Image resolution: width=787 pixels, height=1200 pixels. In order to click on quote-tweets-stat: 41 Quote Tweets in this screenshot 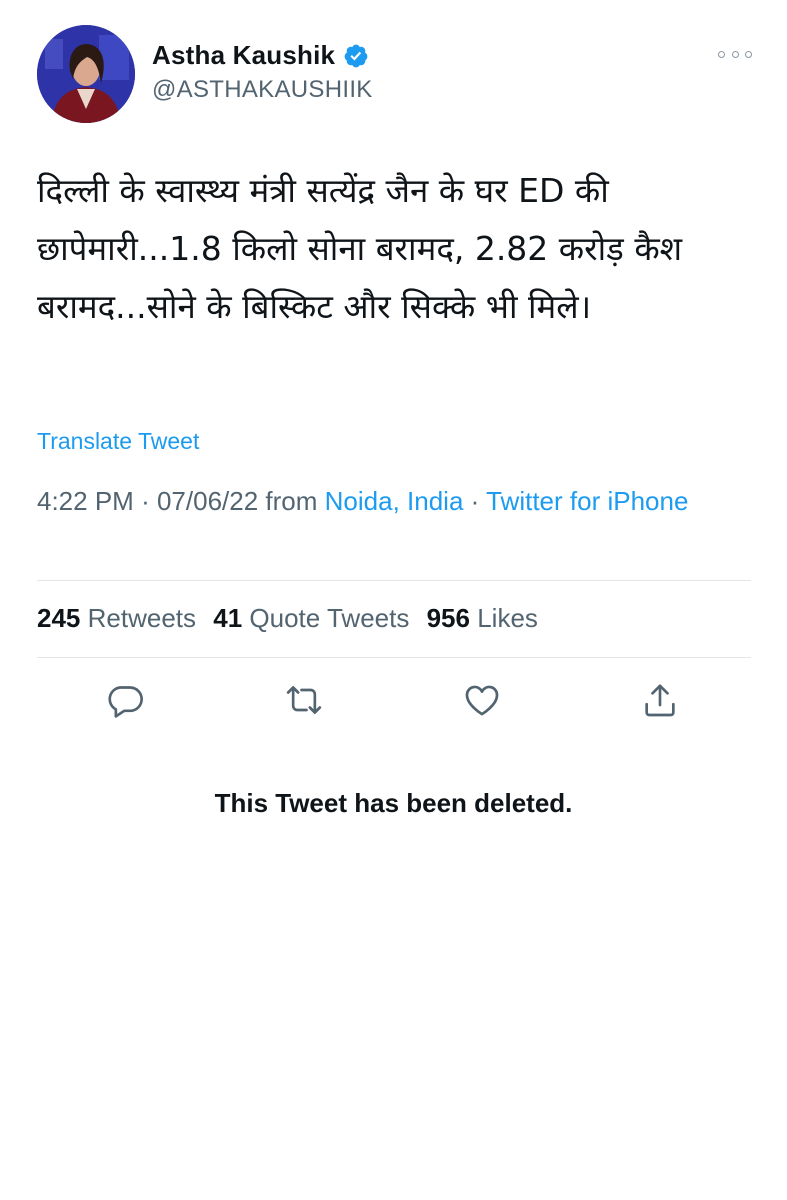, I will do `click(311, 618)`.